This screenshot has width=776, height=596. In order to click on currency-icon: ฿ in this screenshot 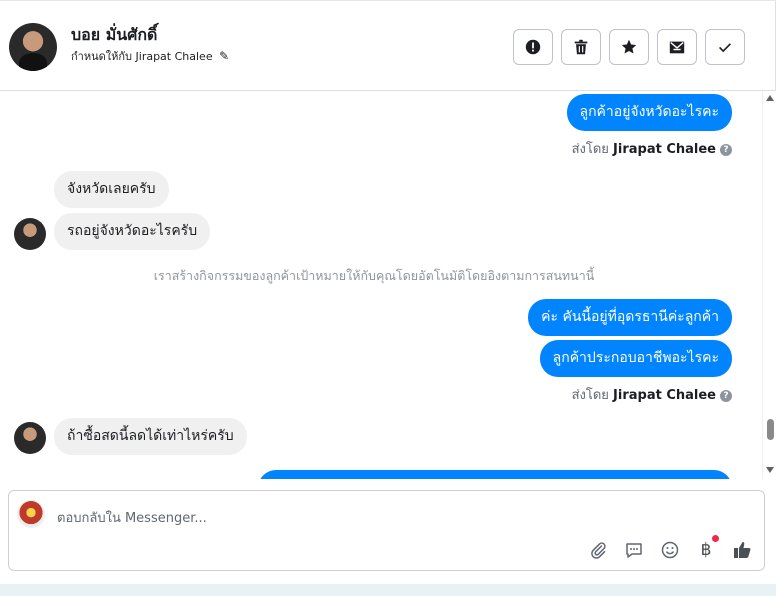, I will do `click(706, 550)`.